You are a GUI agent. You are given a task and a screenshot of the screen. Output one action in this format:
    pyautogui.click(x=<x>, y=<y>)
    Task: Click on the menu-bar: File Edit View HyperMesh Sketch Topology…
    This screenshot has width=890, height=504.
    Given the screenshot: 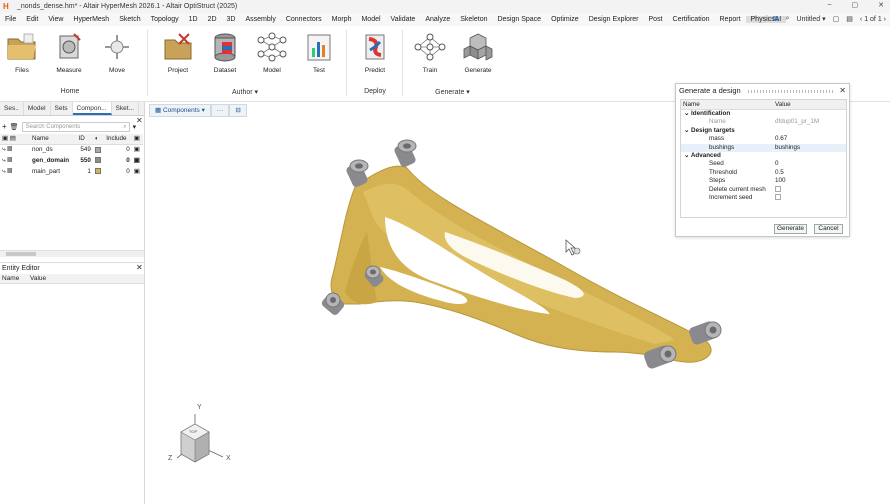 What is the action you would take?
    pyautogui.click(x=445, y=19)
    